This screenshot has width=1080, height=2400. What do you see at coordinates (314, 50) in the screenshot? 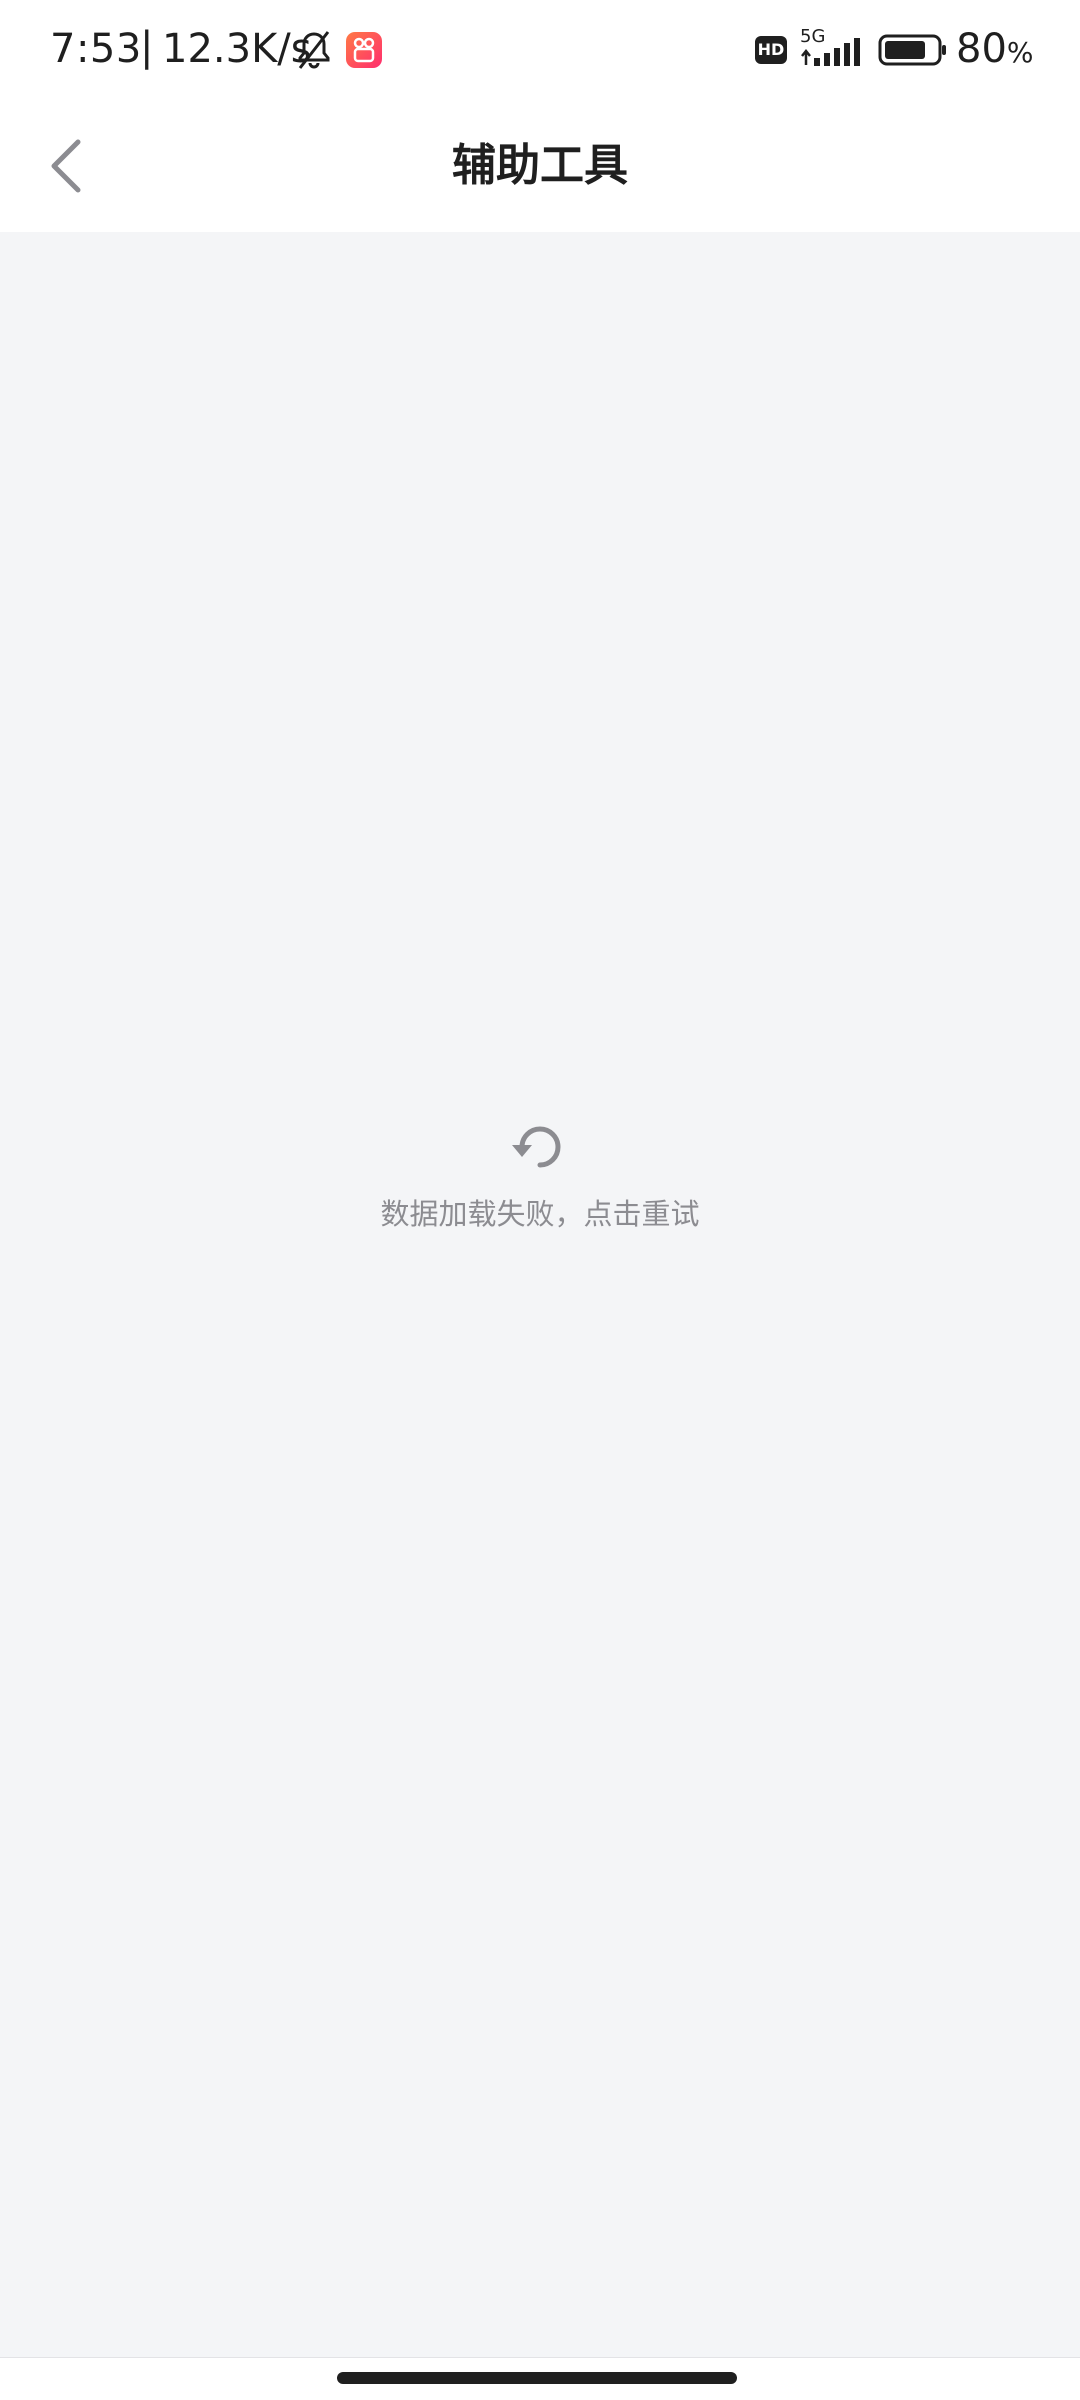
I see `bell-muted-icon` at bounding box center [314, 50].